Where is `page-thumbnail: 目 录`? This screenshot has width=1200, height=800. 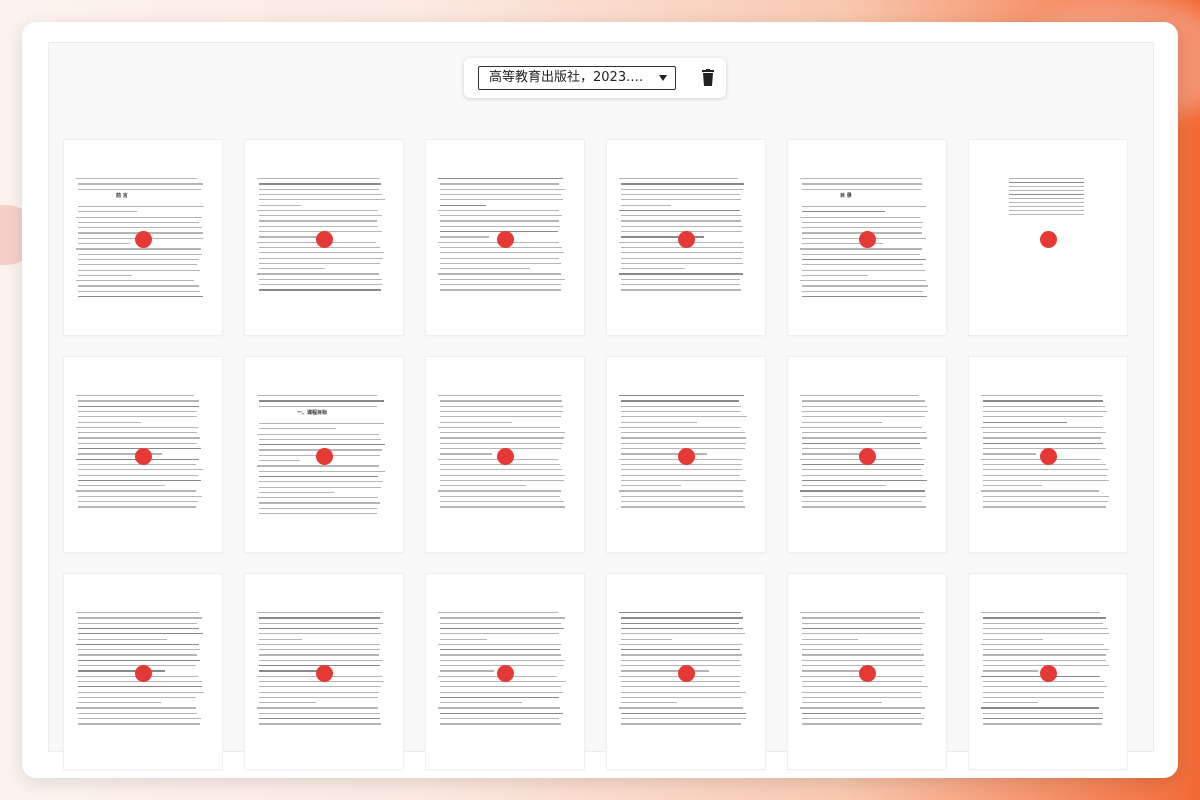 page-thumbnail: 目 录 is located at coordinates (867, 237).